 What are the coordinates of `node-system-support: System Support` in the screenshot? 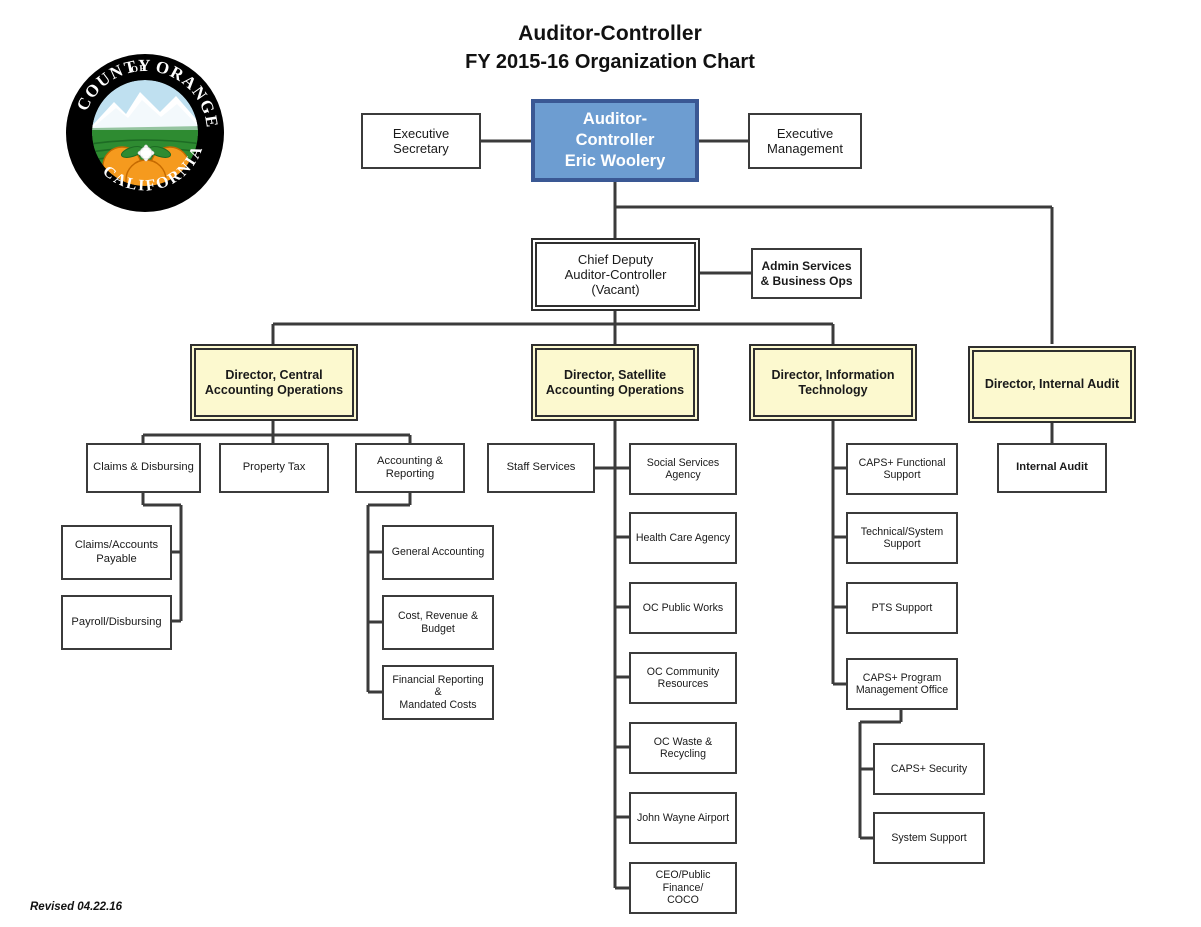 It's located at (929, 838).